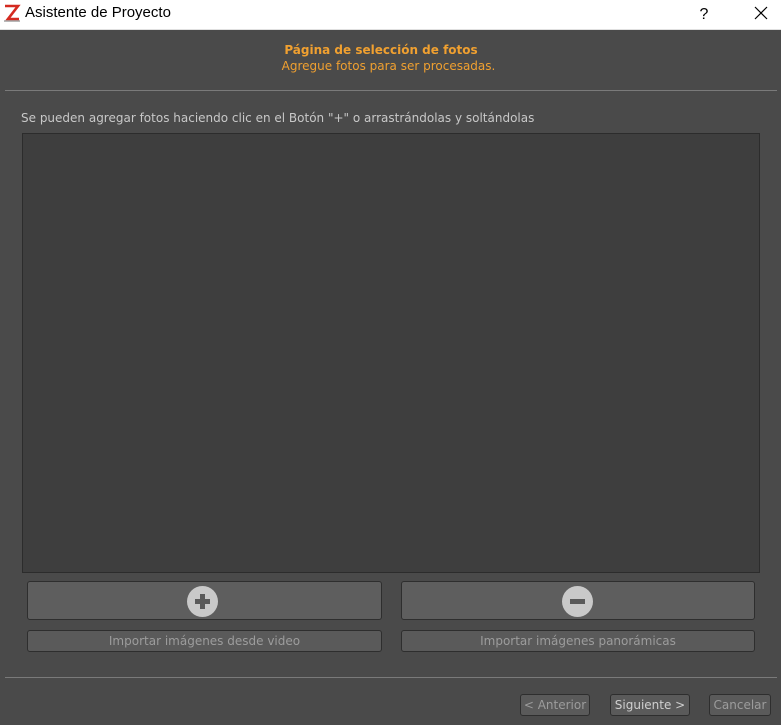 The image size is (781, 725). What do you see at coordinates (381, 50) in the screenshot?
I see `page-title: Página de selección de fotos` at bounding box center [381, 50].